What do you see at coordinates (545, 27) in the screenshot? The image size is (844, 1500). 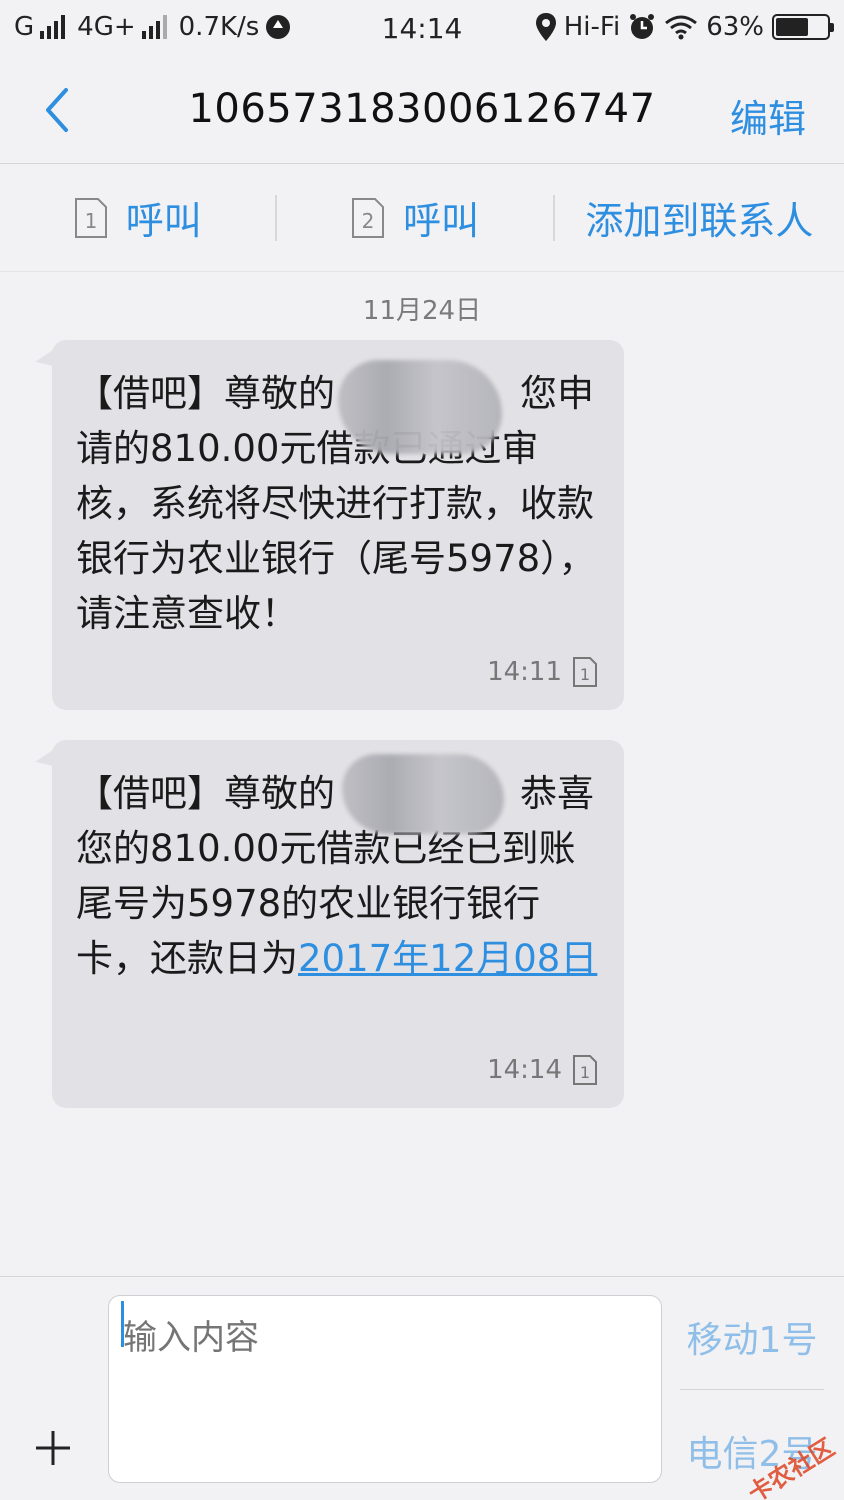 I see `location-icon` at bounding box center [545, 27].